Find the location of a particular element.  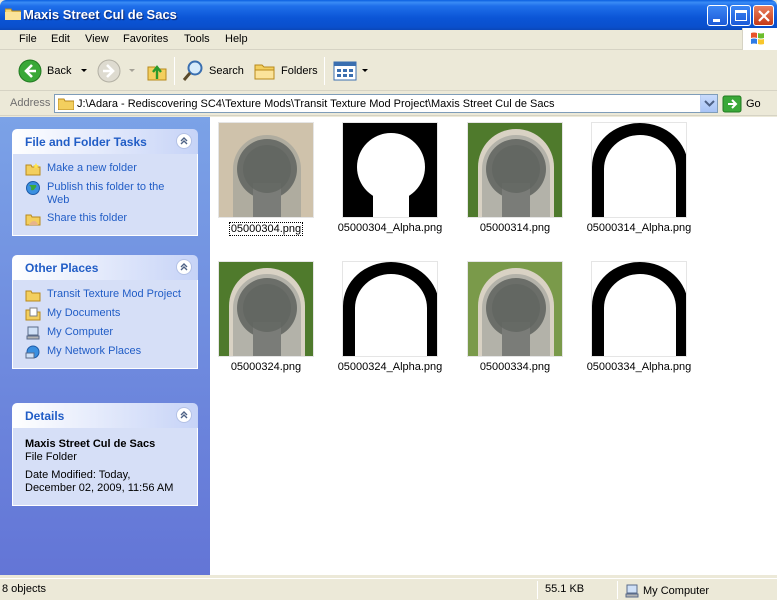

new-folder-icon is located at coordinates (33, 169).